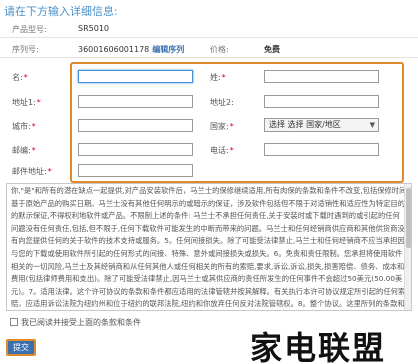 This screenshot has width=418, height=364. What do you see at coordinates (222, 150) in the screenshot?
I see `phone-label: 电话:*` at bounding box center [222, 150].